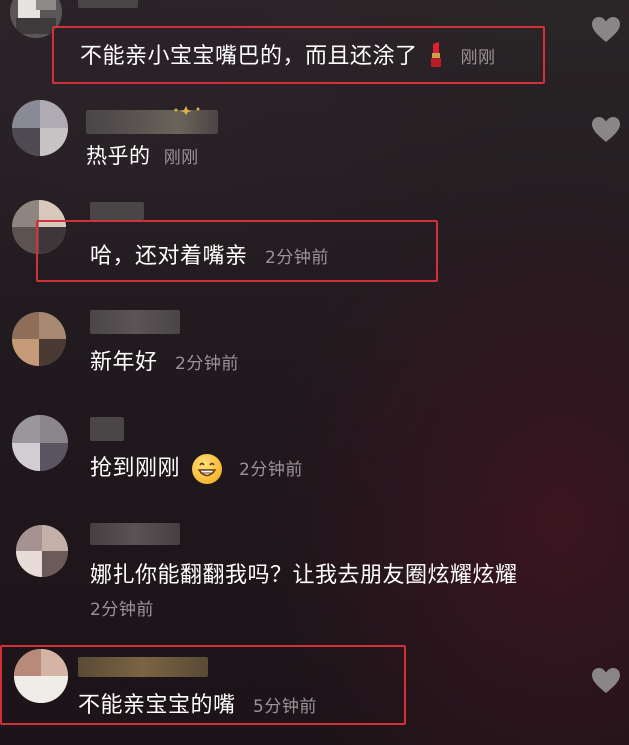  Describe the element at coordinates (118, 156) in the screenshot. I see `comment-body: 热乎的` at that location.